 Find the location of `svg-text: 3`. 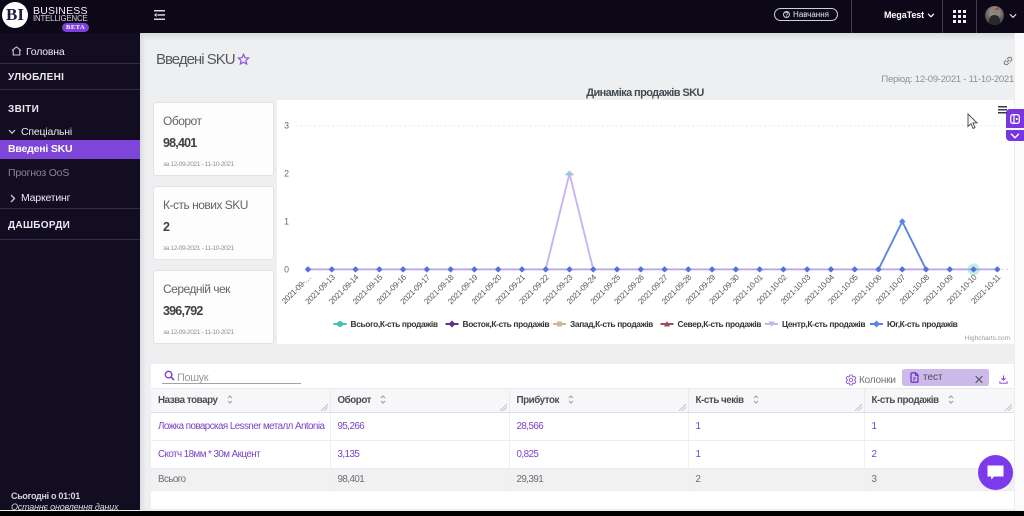

svg-text: 3 is located at coordinates (286, 126).